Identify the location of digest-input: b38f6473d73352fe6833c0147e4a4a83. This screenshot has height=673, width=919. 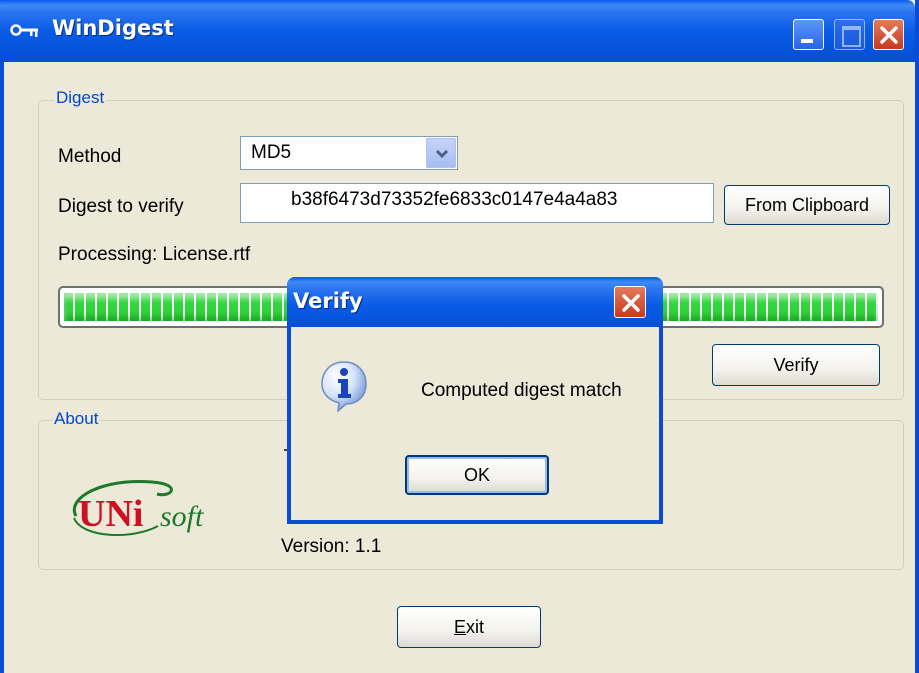
(477, 203).